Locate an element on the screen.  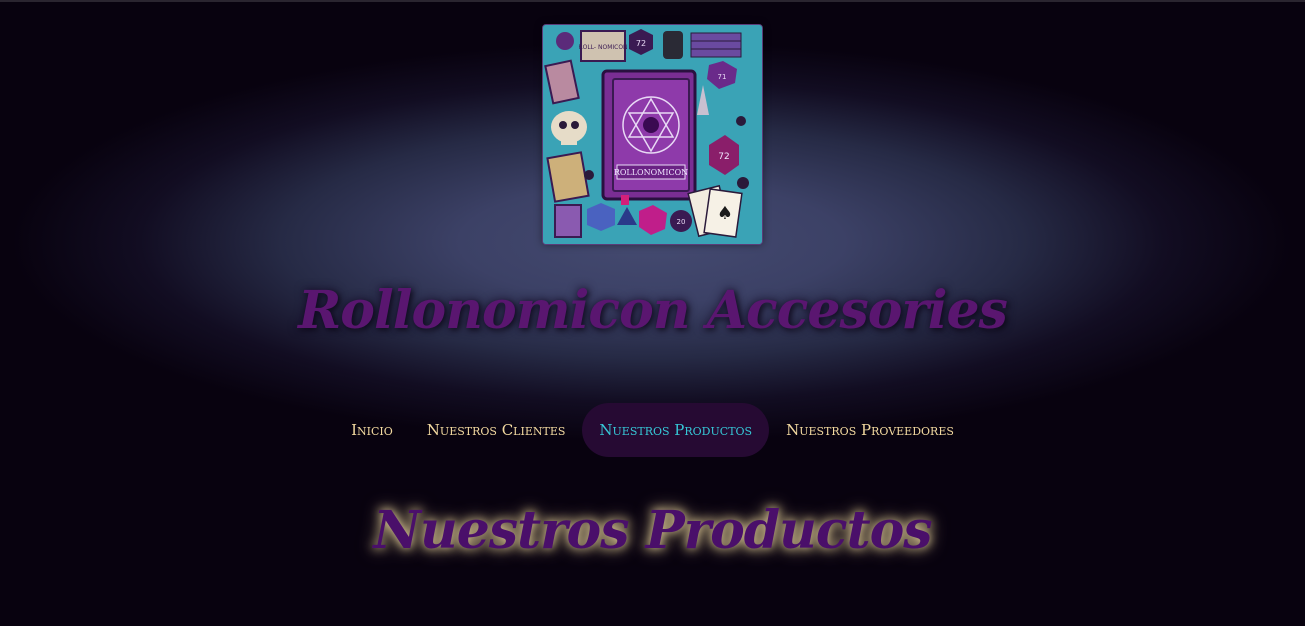
nav-item-proveedores: Nuestros Proveedores is located at coordinates (870, 430).